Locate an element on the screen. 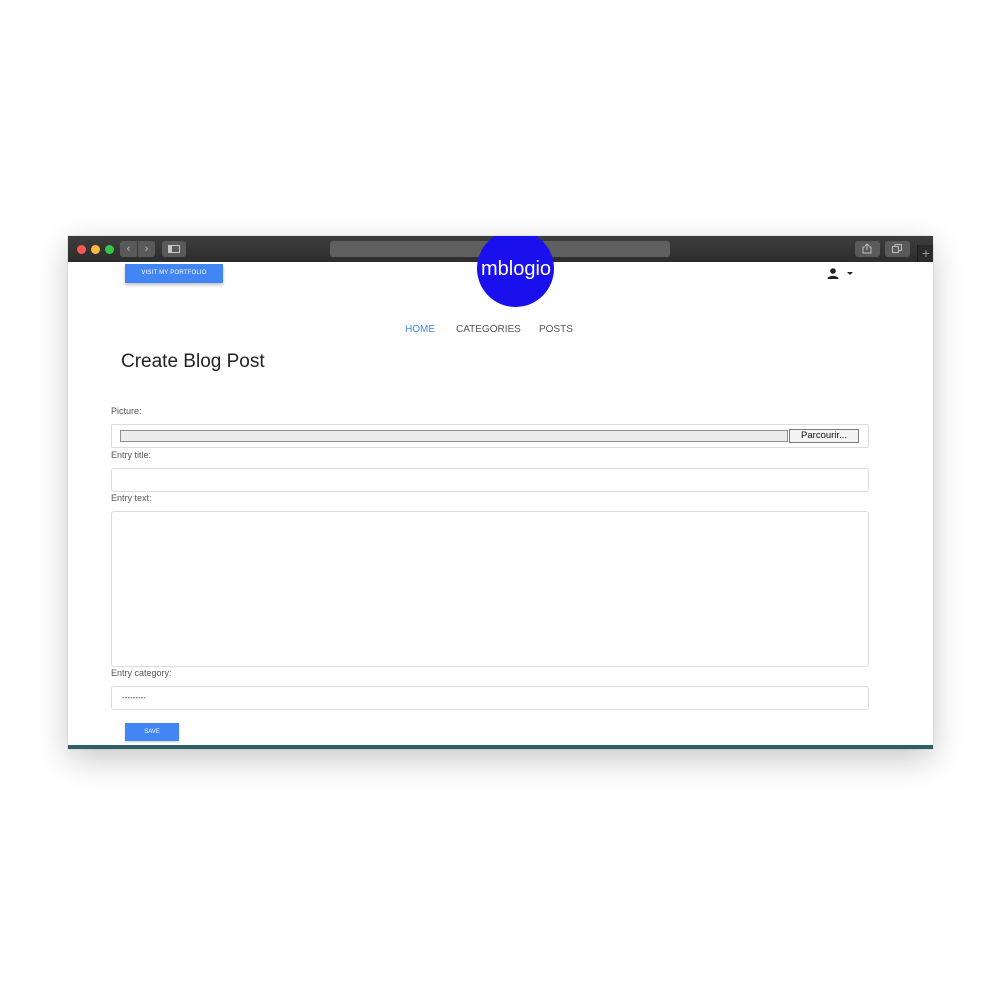  forward-button: › is located at coordinates (146, 249).